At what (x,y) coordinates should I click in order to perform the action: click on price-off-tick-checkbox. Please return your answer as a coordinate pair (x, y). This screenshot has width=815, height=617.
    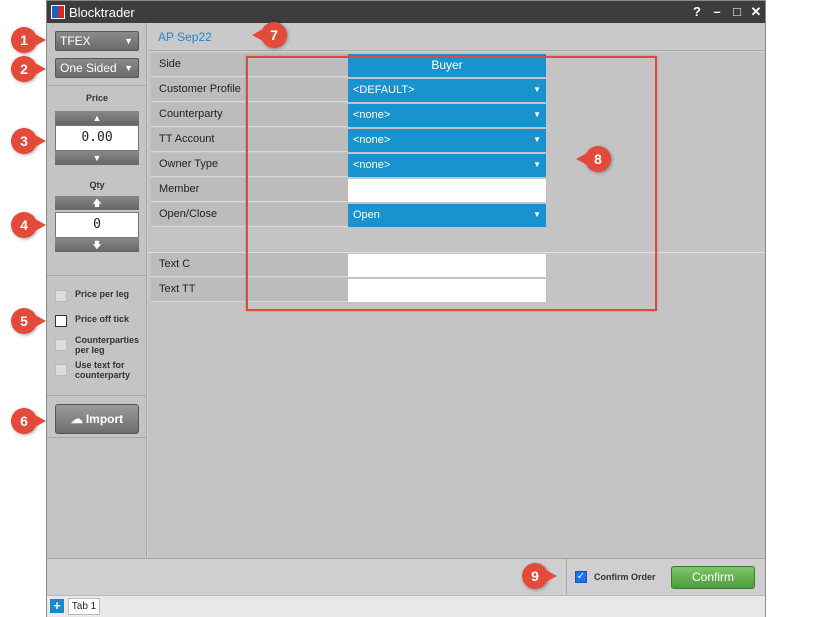
    Looking at the image, I should click on (61, 321).